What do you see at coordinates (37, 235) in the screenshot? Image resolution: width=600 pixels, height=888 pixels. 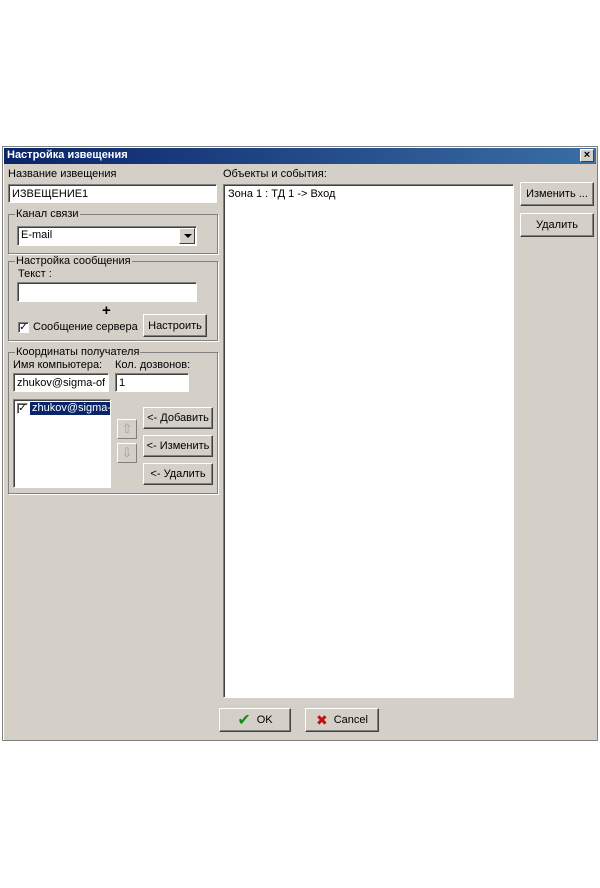 I see `channel-selected-value: E-mail` at bounding box center [37, 235].